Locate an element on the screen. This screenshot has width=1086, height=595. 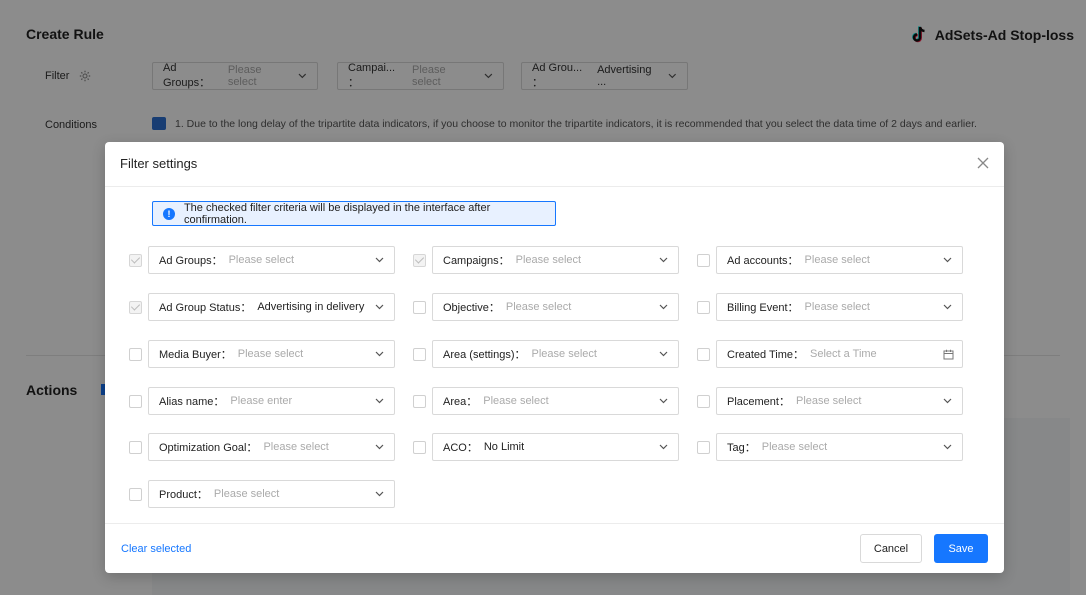
field-label: Optimization Goal： is located at coordinates (208, 448).